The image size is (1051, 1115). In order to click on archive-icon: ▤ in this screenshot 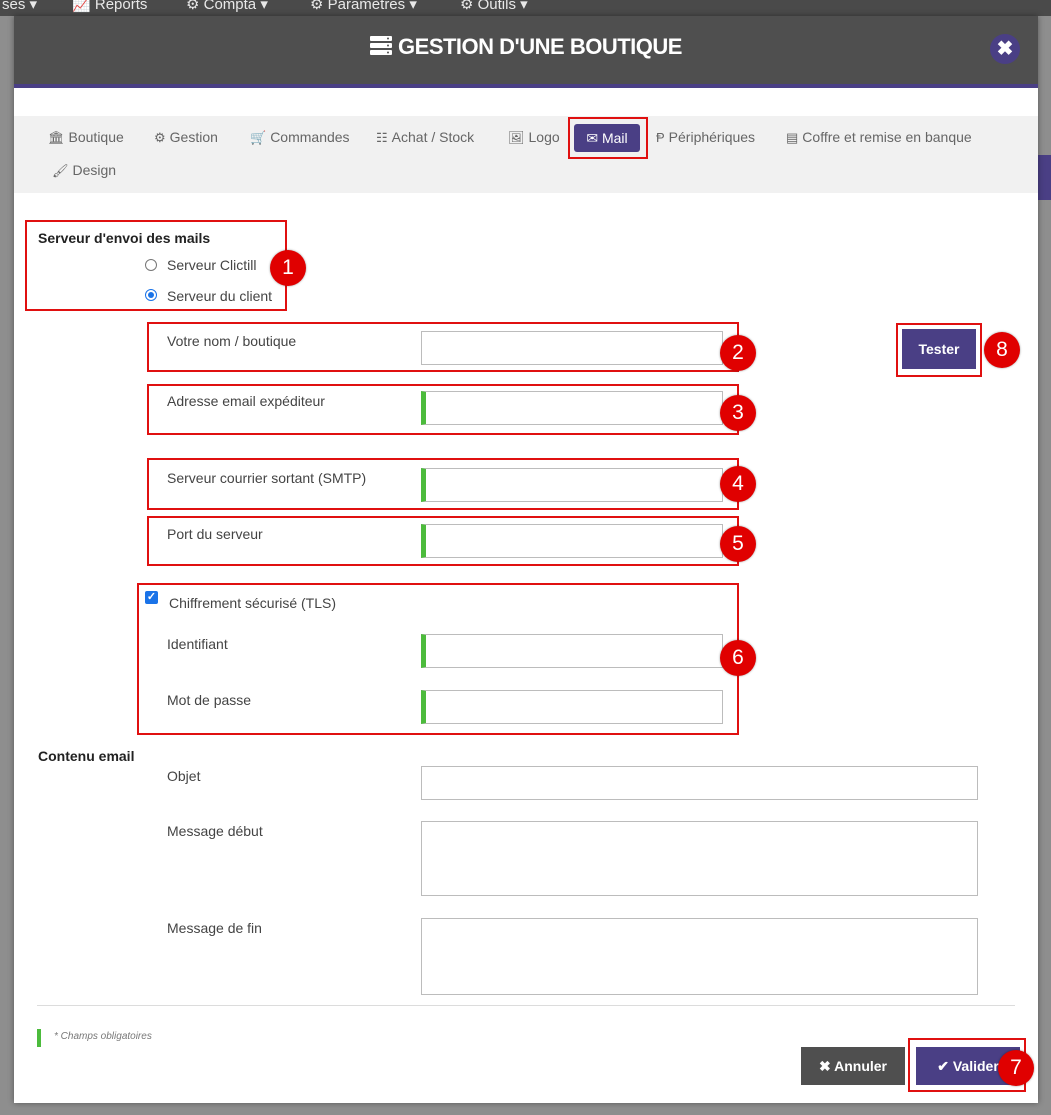, I will do `click(792, 137)`.